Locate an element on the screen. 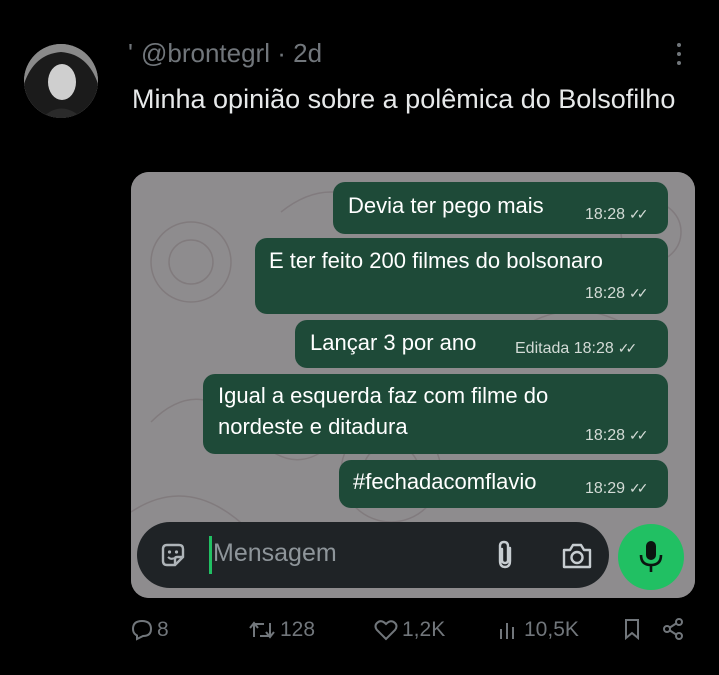  bookmark-button is located at coordinates (634, 629).